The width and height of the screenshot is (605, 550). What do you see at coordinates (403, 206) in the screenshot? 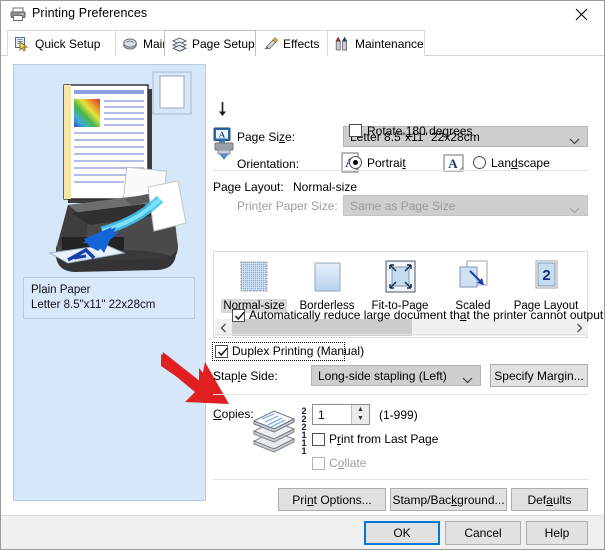
I see `printer-paper-size-value: Same as Page Size` at bounding box center [403, 206].